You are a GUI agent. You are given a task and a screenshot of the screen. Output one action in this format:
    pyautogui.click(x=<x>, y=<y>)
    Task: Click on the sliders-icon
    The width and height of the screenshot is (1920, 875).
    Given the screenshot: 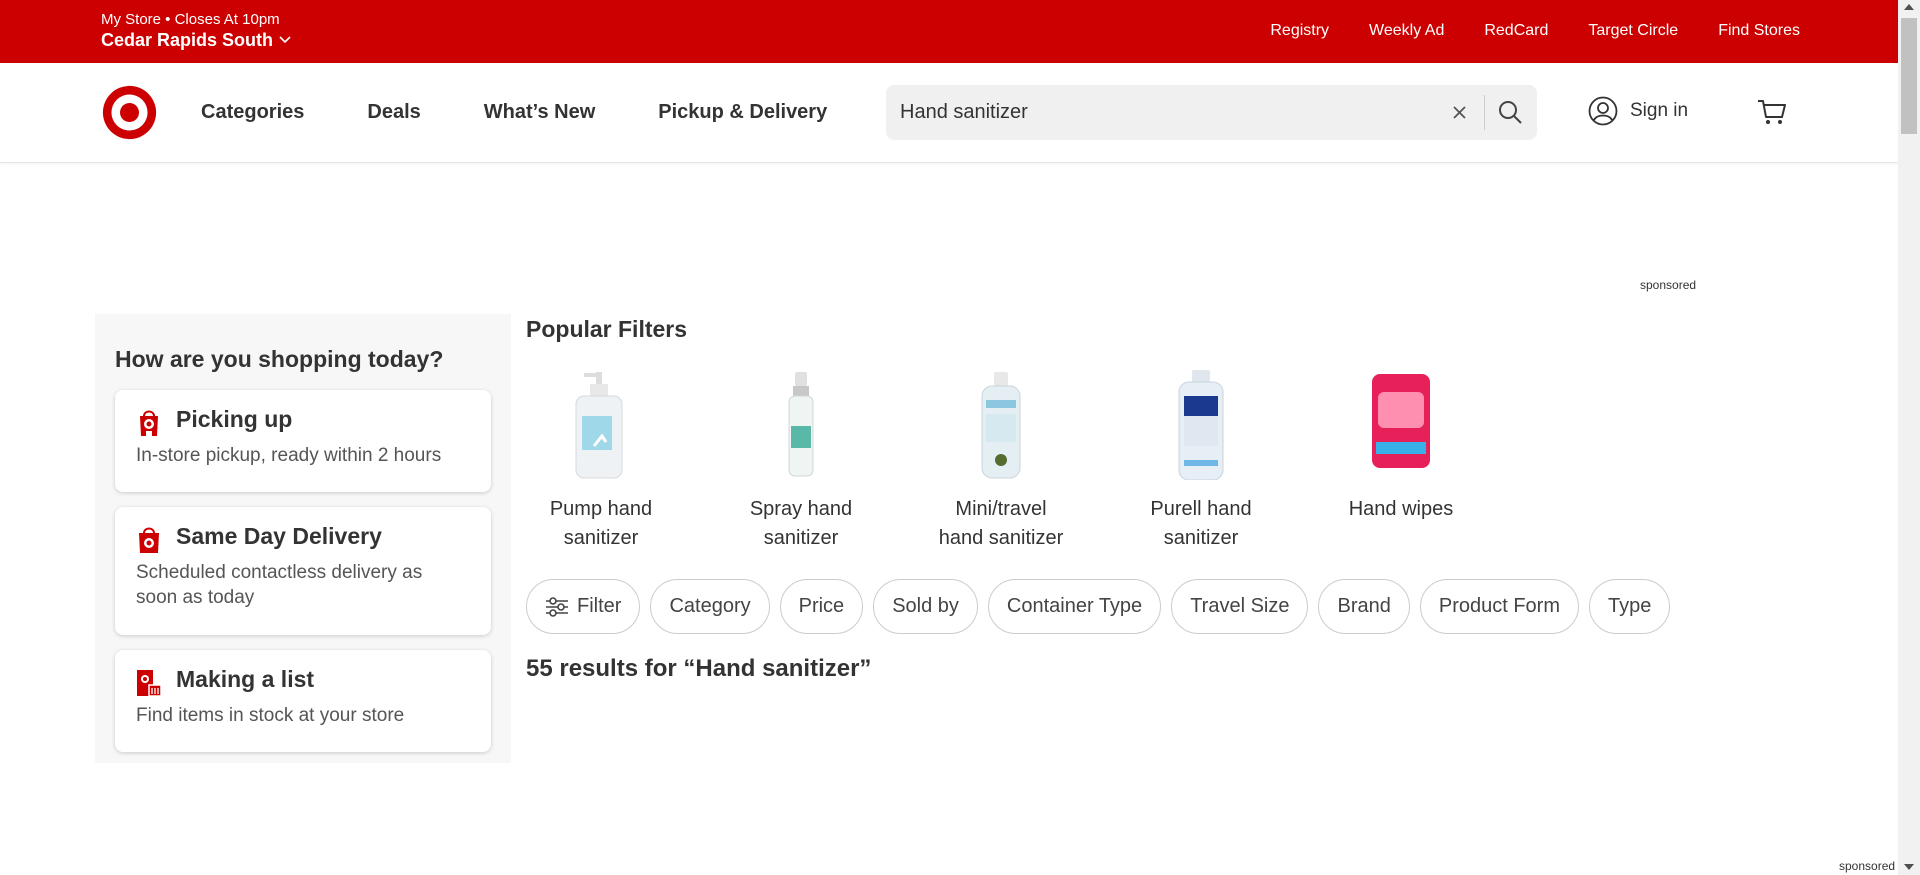 What is the action you would take?
    pyautogui.click(x=557, y=606)
    